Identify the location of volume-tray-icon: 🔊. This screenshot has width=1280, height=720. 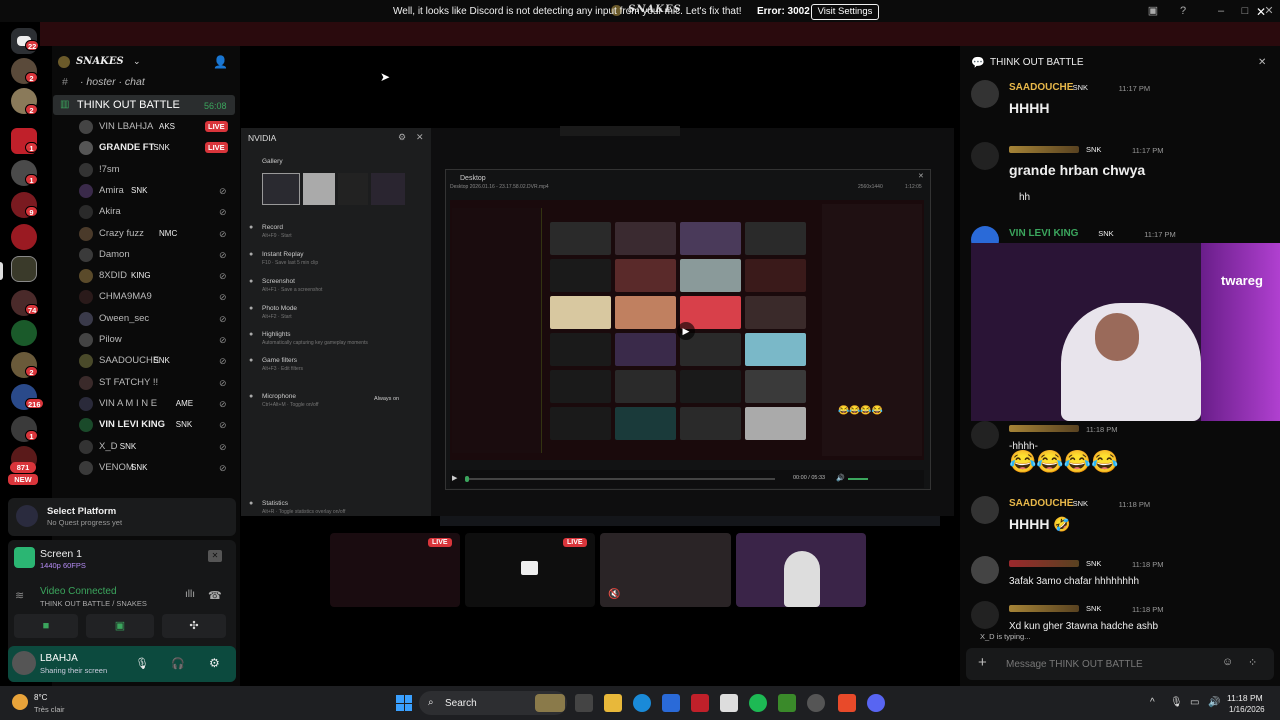
(1214, 702).